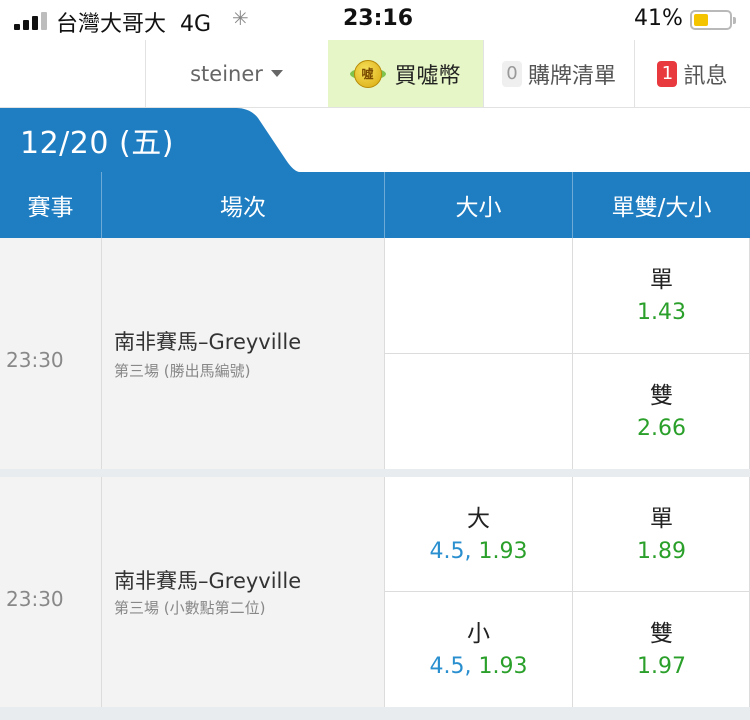 This screenshot has height=720, width=750. What do you see at coordinates (511, 73) in the screenshot?
I see `bet-slip-count-badge: 0` at bounding box center [511, 73].